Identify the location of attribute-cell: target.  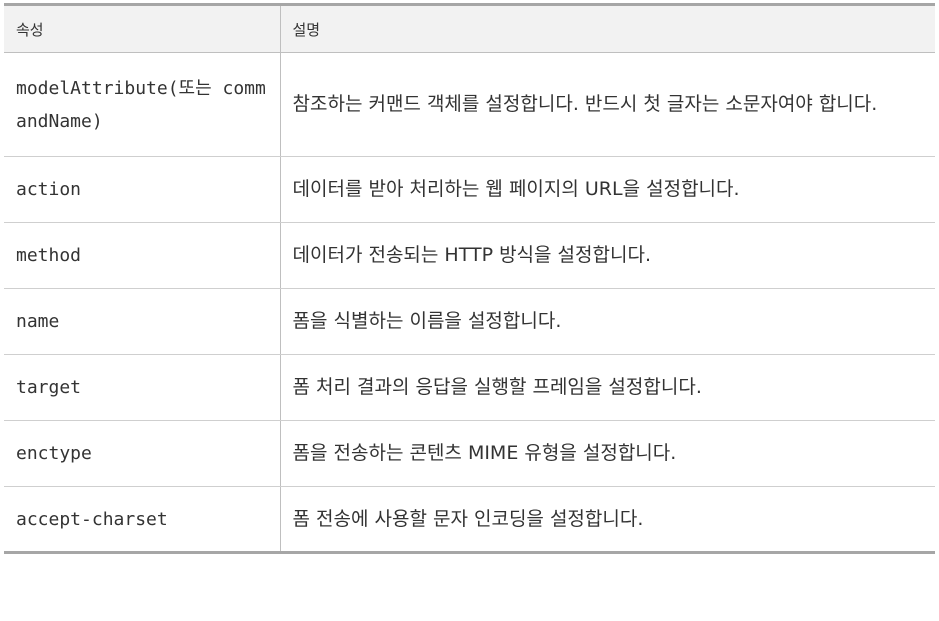
(142, 387).